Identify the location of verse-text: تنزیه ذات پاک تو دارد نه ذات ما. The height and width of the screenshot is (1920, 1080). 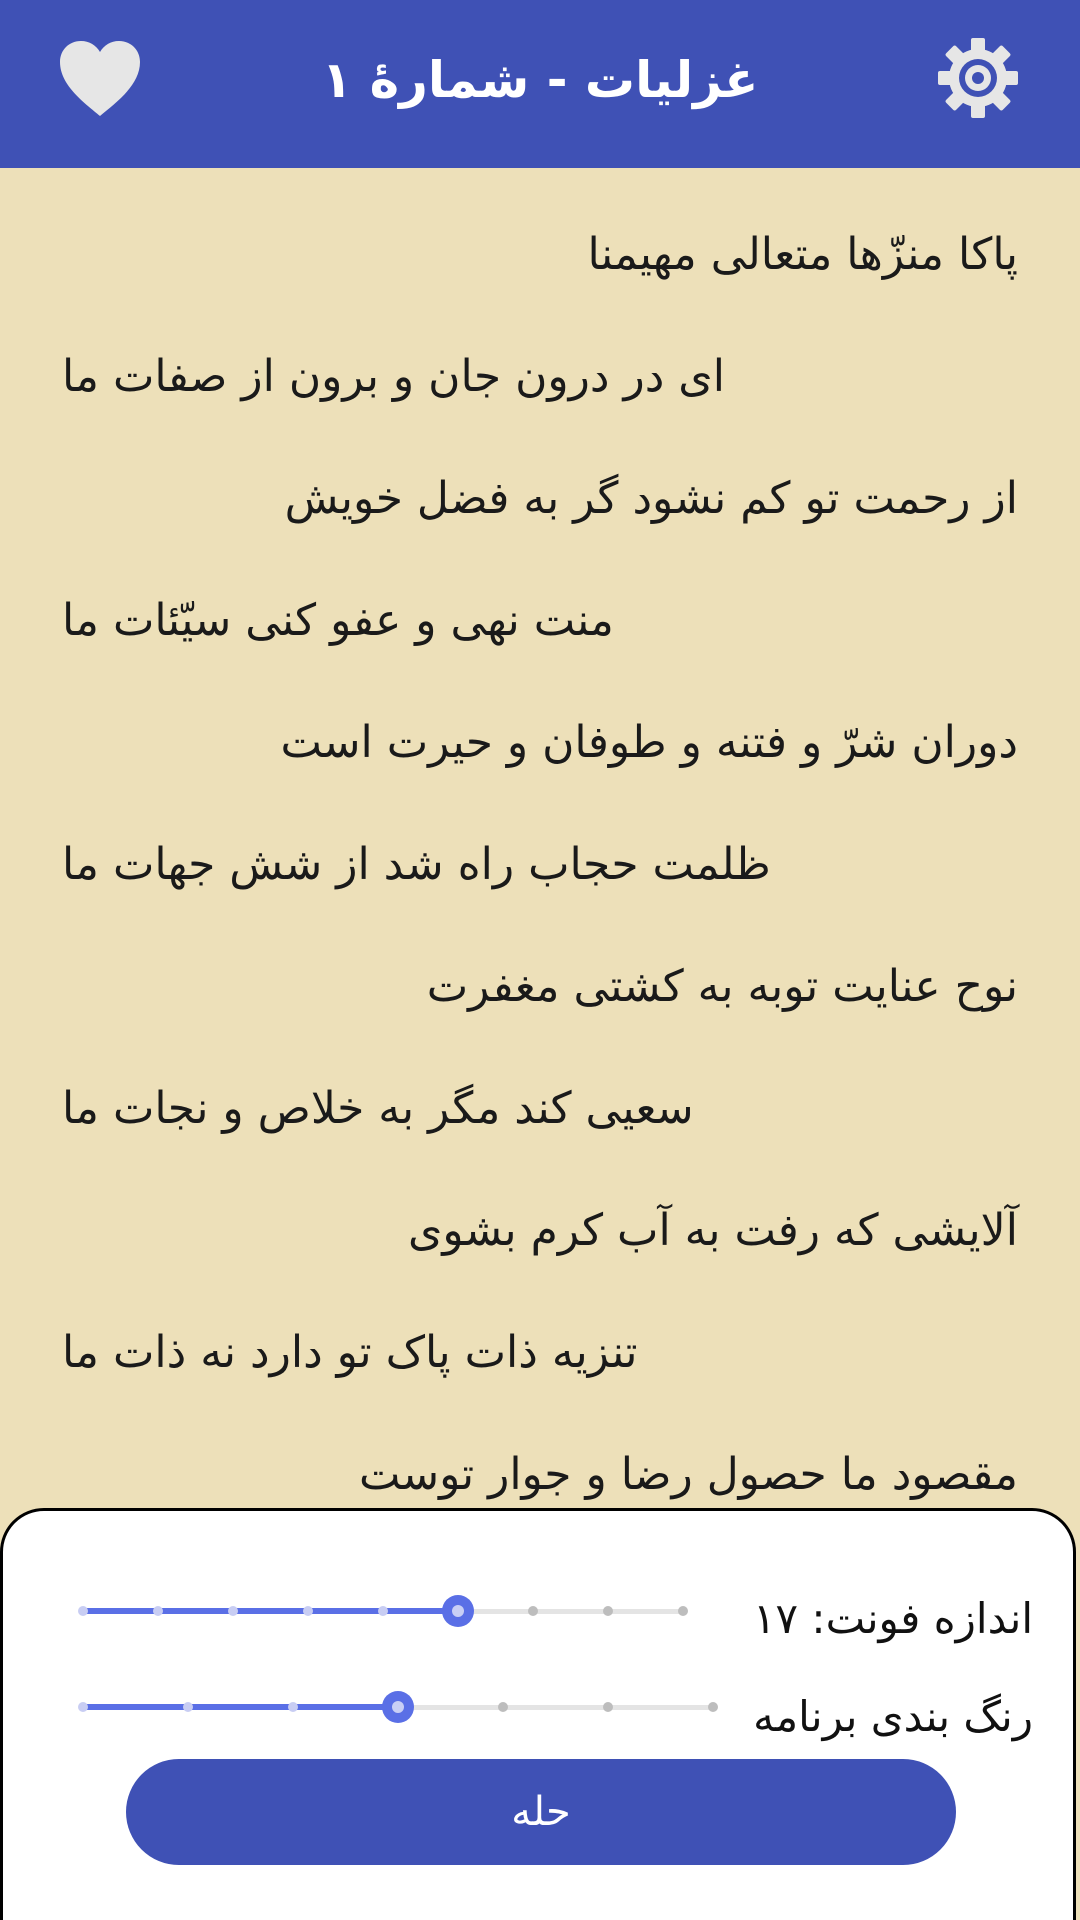
(350, 1352).